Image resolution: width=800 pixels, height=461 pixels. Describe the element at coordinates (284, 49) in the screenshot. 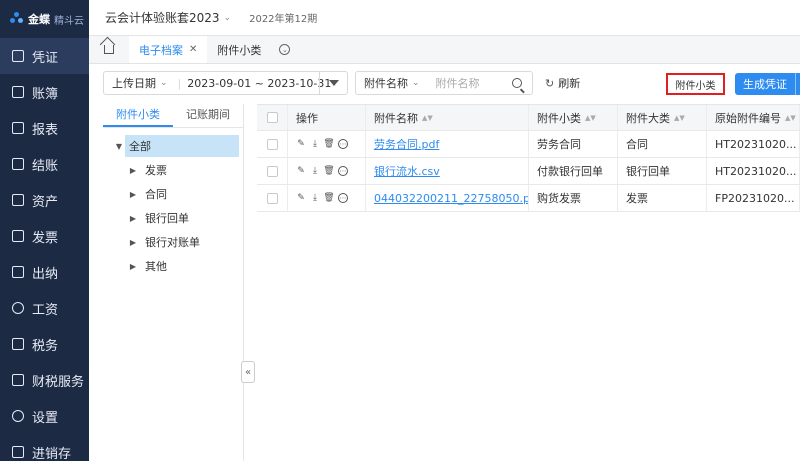

I see `tab-more-button: ⌄` at that location.